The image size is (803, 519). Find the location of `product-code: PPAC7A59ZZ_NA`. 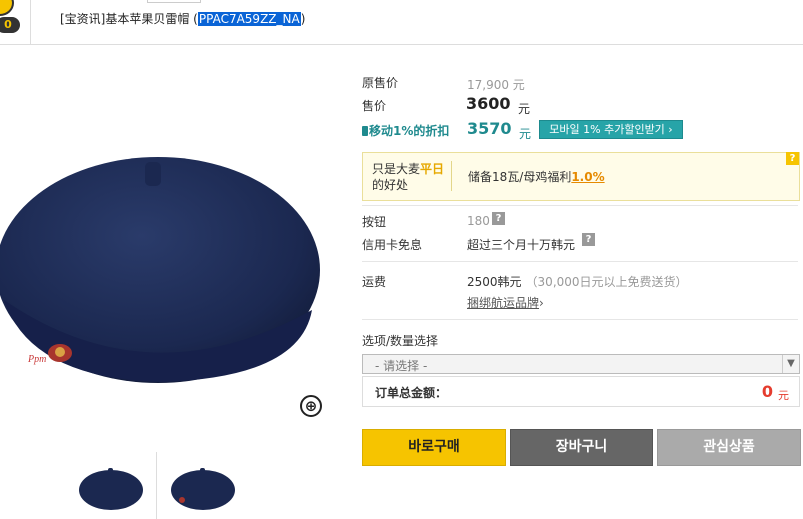

product-code: PPAC7A59ZZ_NA is located at coordinates (249, 19).